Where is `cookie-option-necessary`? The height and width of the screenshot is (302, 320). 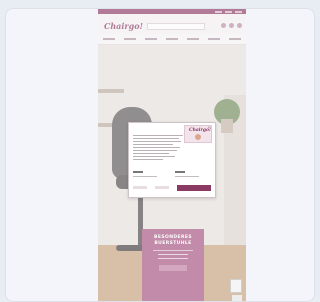
cookie-option-necessary is located at coordinates (151, 174).